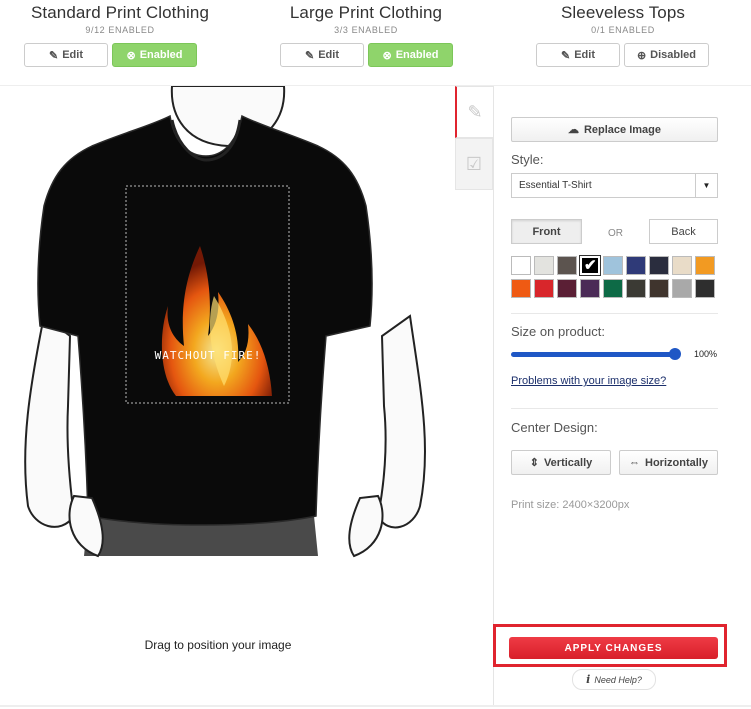  What do you see at coordinates (588, 679) in the screenshot?
I see `info-icon: i` at bounding box center [588, 679].